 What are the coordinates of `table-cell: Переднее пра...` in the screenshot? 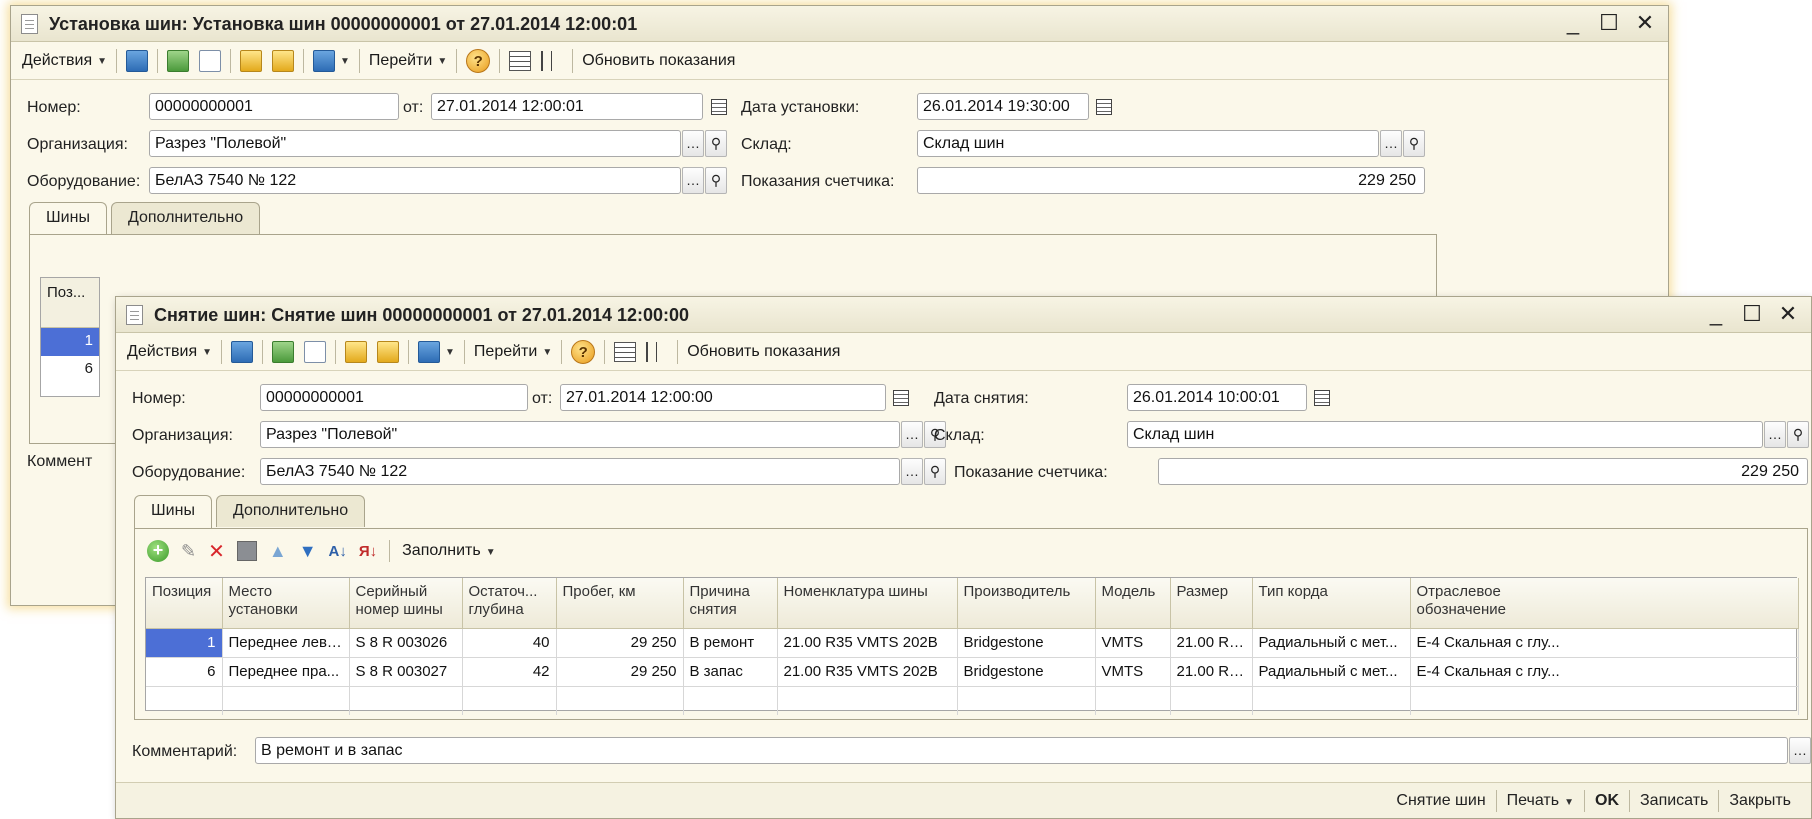 It's located at (286, 672).